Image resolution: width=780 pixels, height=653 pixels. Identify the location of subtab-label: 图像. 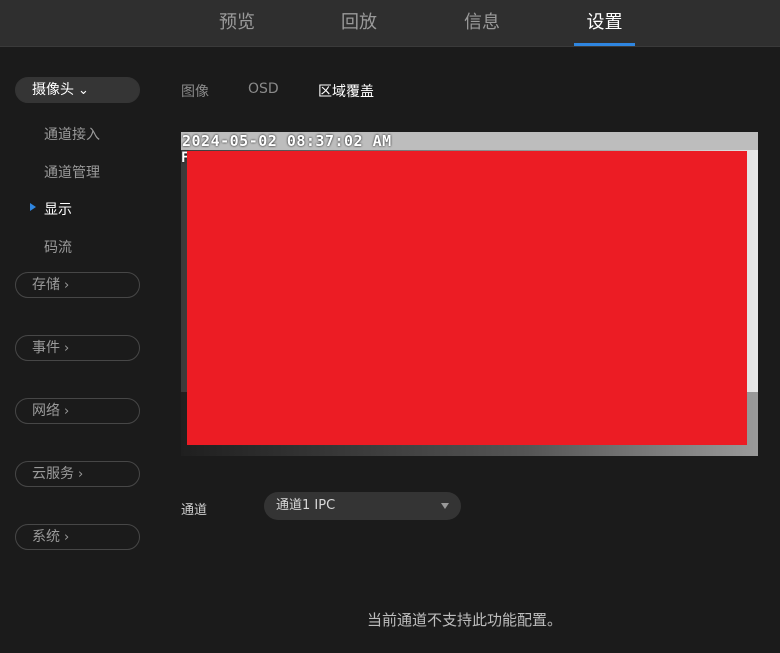
(195, 92).